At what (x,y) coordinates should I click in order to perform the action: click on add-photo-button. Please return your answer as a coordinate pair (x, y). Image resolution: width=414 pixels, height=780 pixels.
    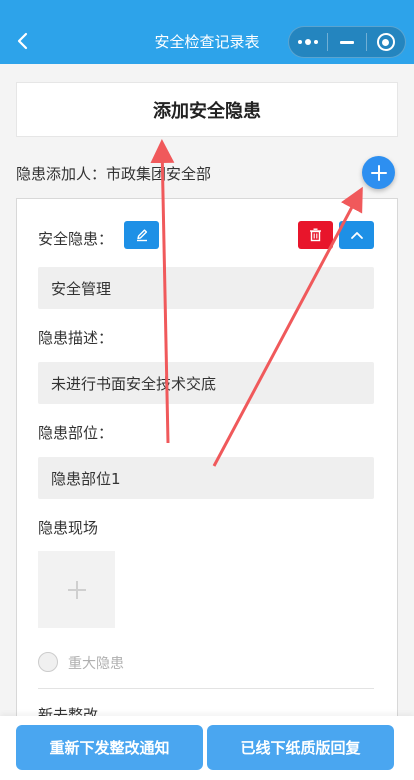
    Looking at the image, I should click on (76, 589).